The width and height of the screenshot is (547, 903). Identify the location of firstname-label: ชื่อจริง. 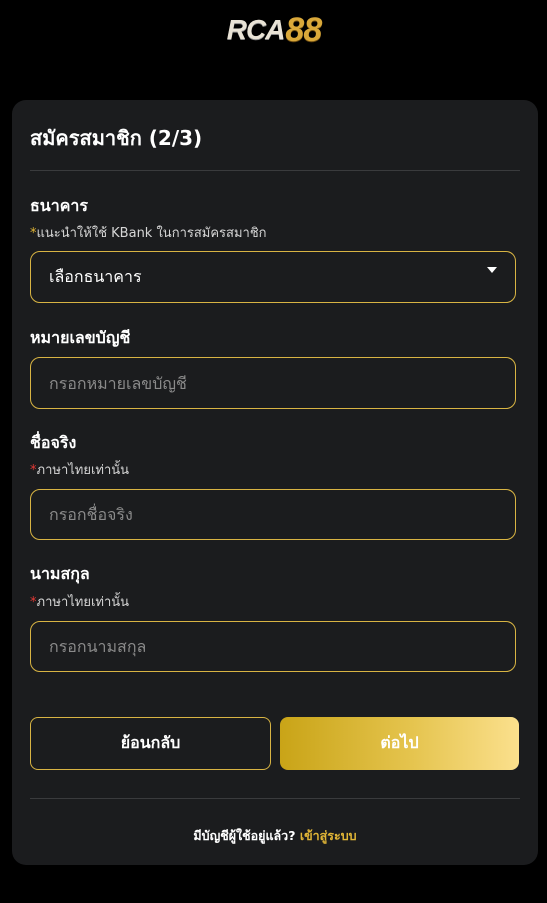
(53, 442).